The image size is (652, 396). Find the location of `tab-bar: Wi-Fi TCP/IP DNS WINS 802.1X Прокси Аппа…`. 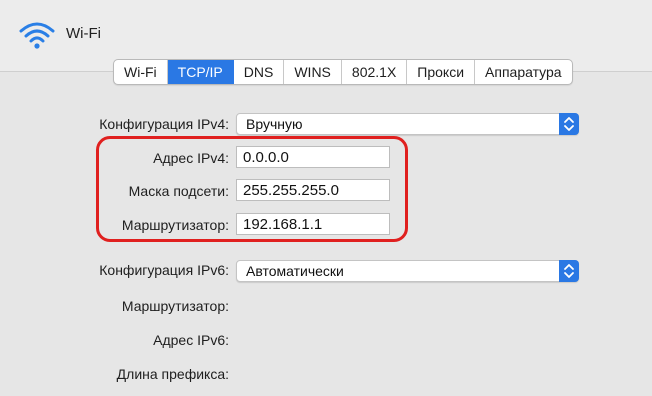

tab-bar: Wi-Fi TCP/IP DNS WINS 802.1X Прокси Аппа… is located at coordinates (343, 72).